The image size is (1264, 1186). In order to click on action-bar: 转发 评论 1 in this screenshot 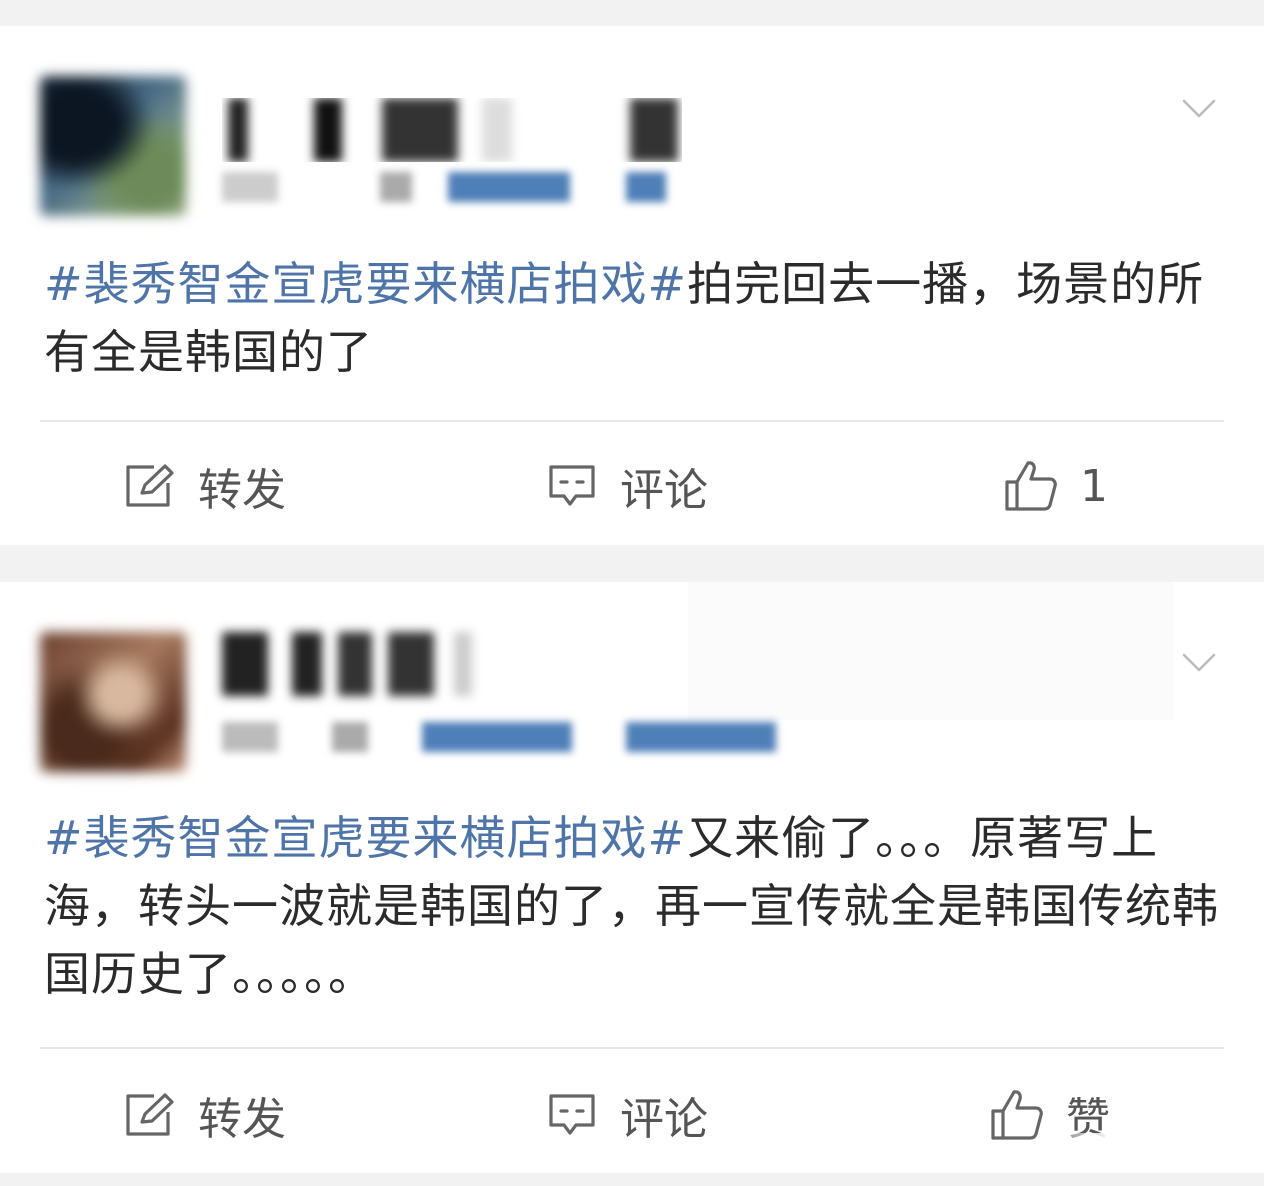, I will do `click(632, 486)`.